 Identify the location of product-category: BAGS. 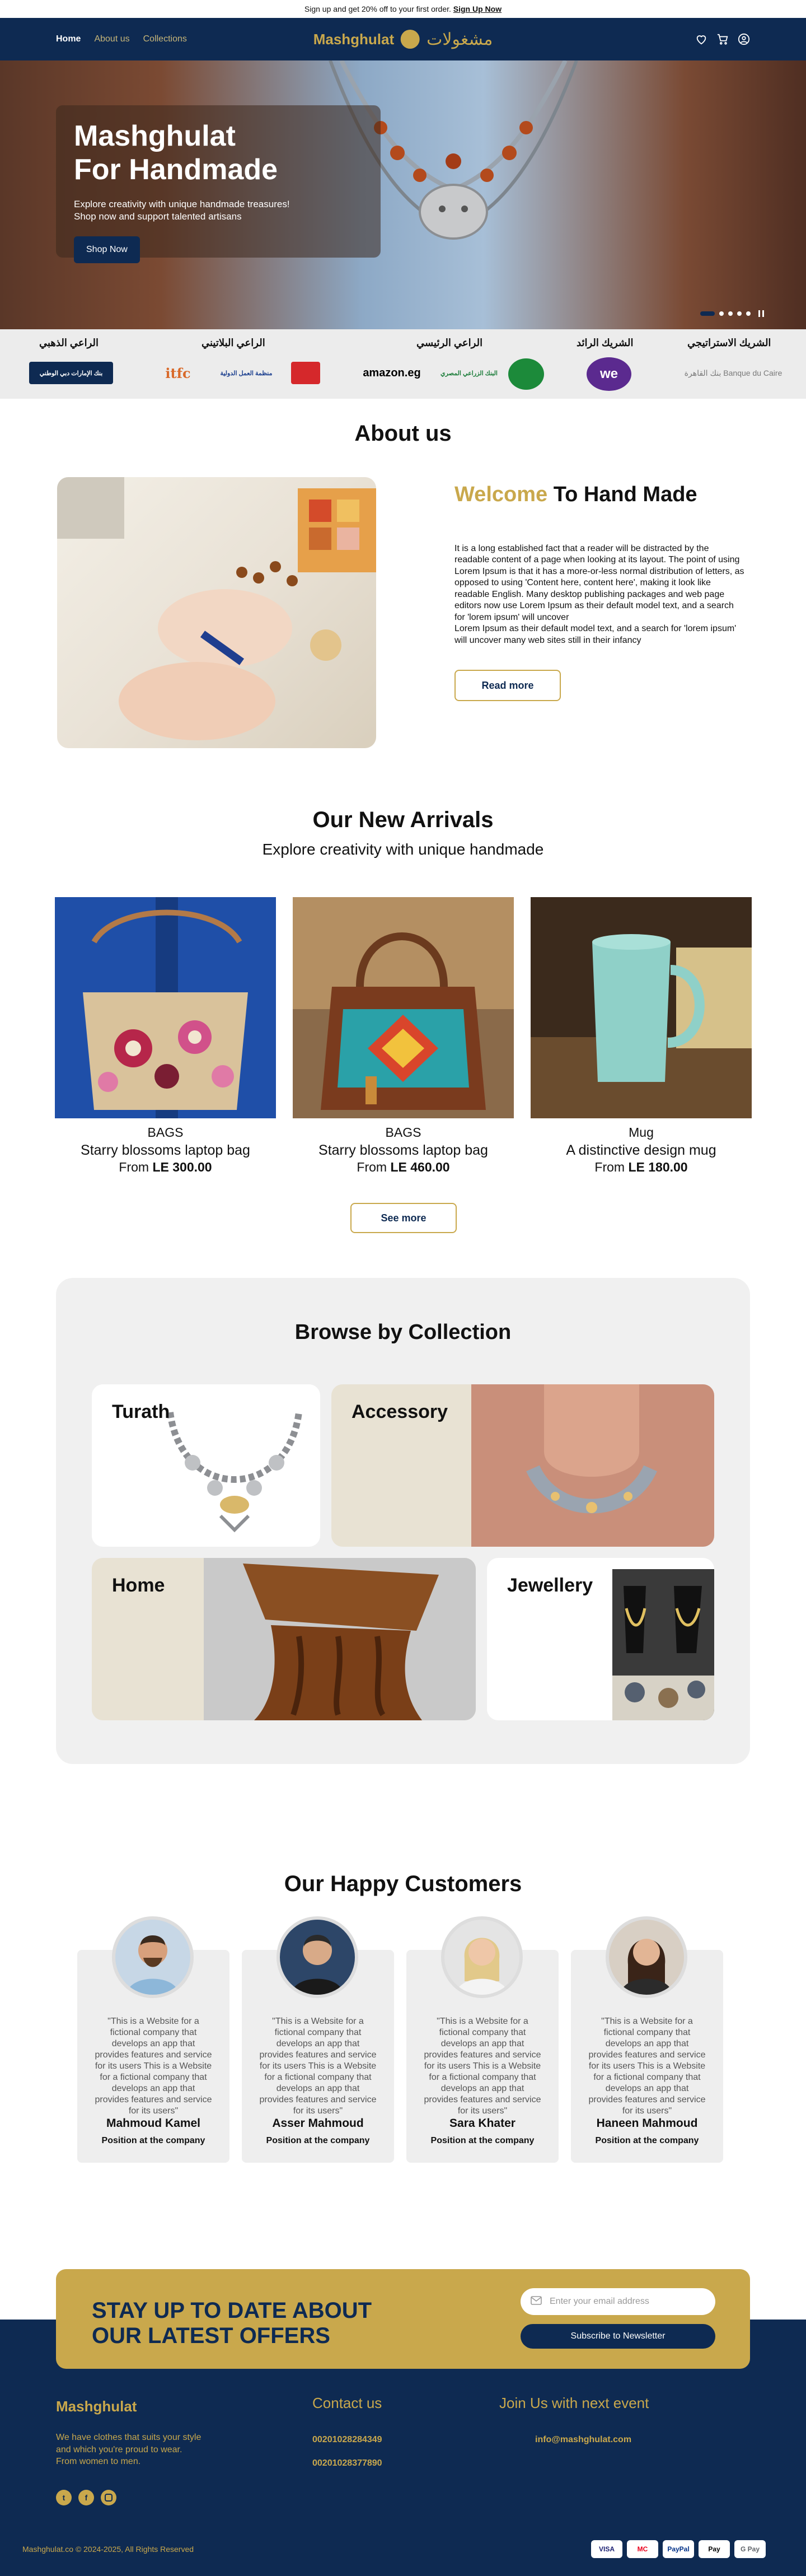
(403, 1133).